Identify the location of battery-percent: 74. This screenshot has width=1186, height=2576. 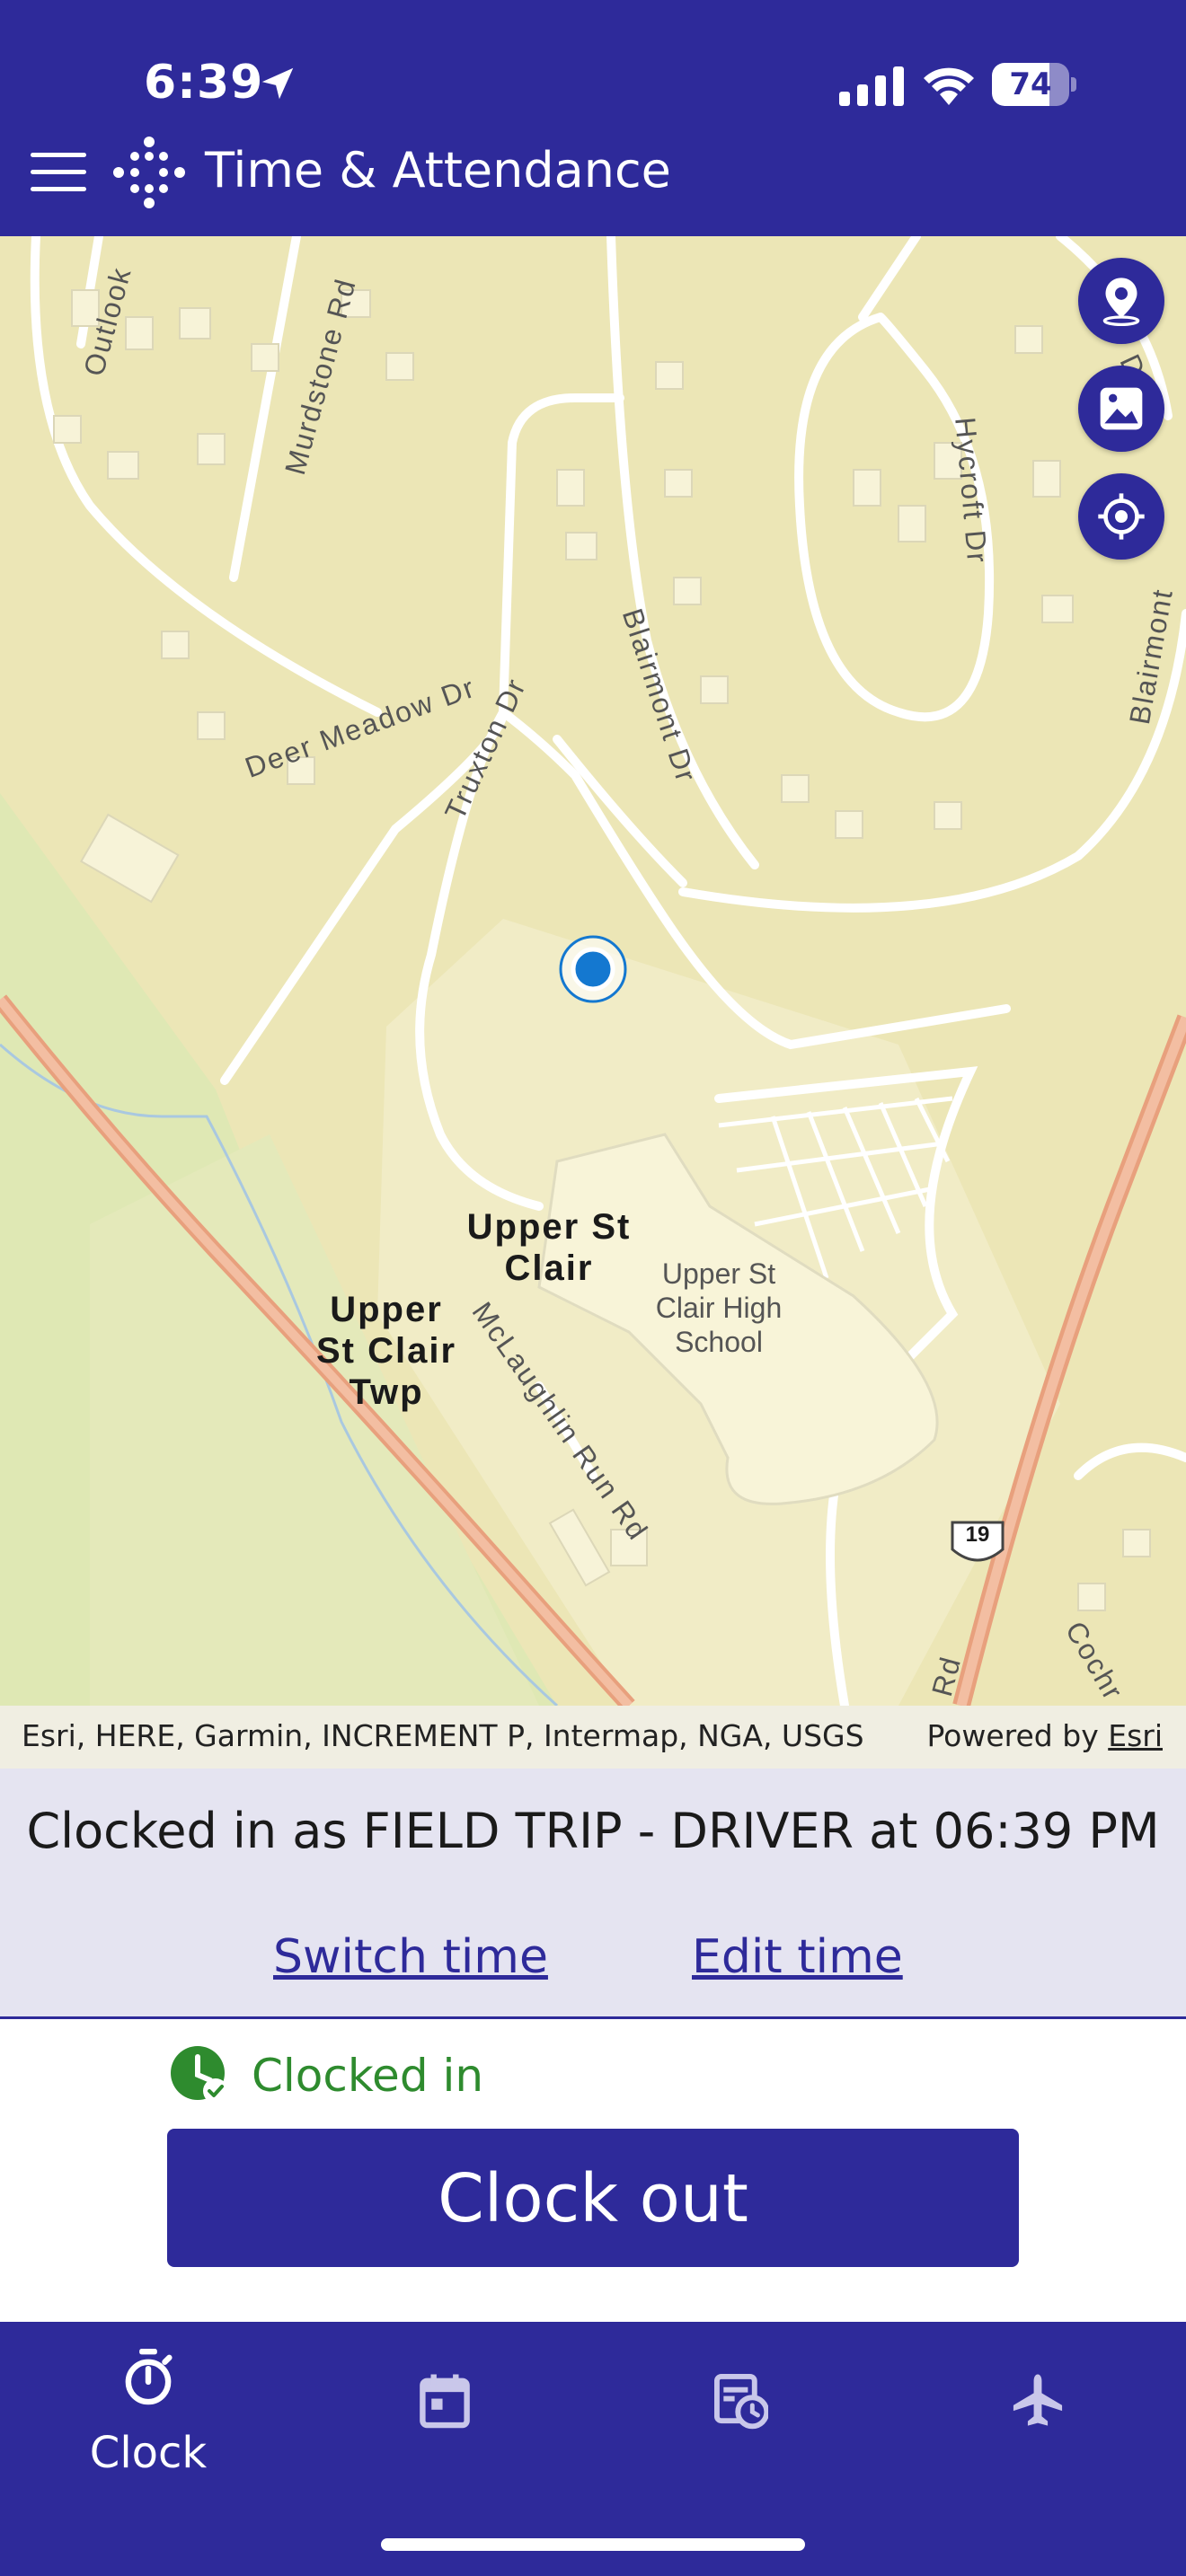
(1030, 84).